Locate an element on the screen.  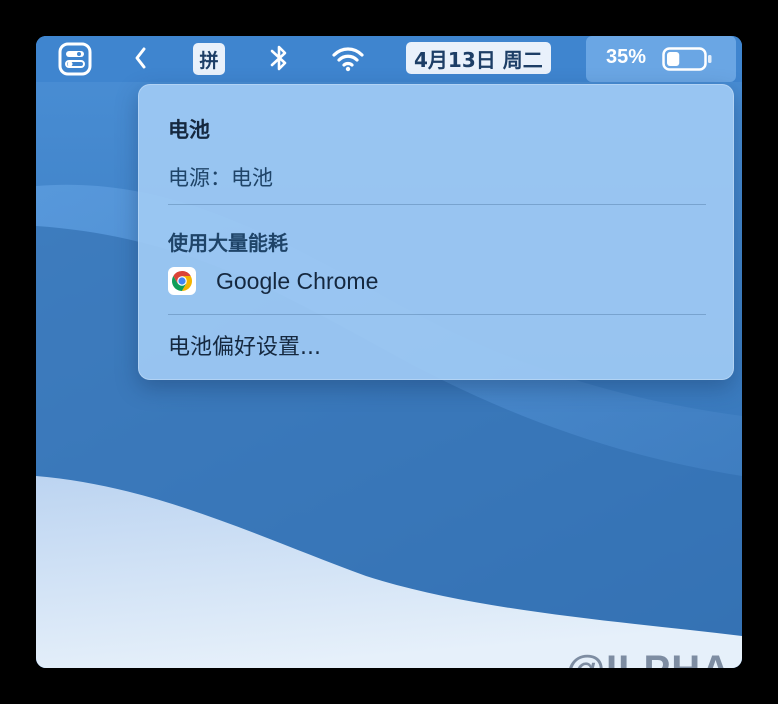
watermark: @ILPHA is located at coordinates (648, 658).